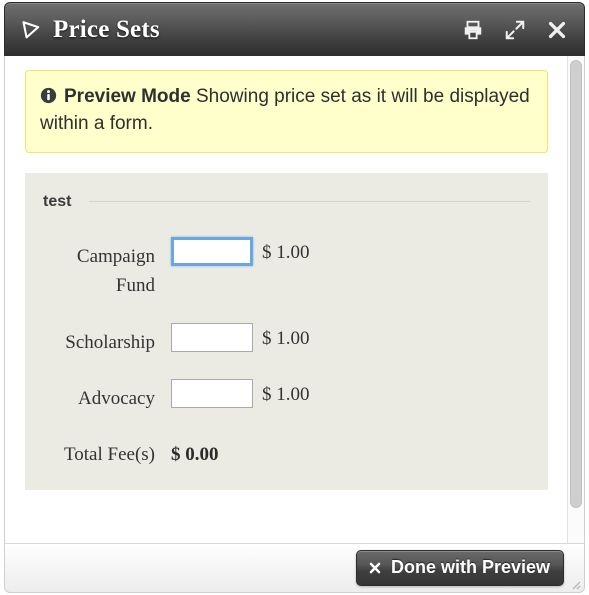 The image size is (589, 595). Describe the element at coordinates (286, 455) in the screenshot. I see `total-fees-row: Total Fee(s) $ 0.00` at that location.